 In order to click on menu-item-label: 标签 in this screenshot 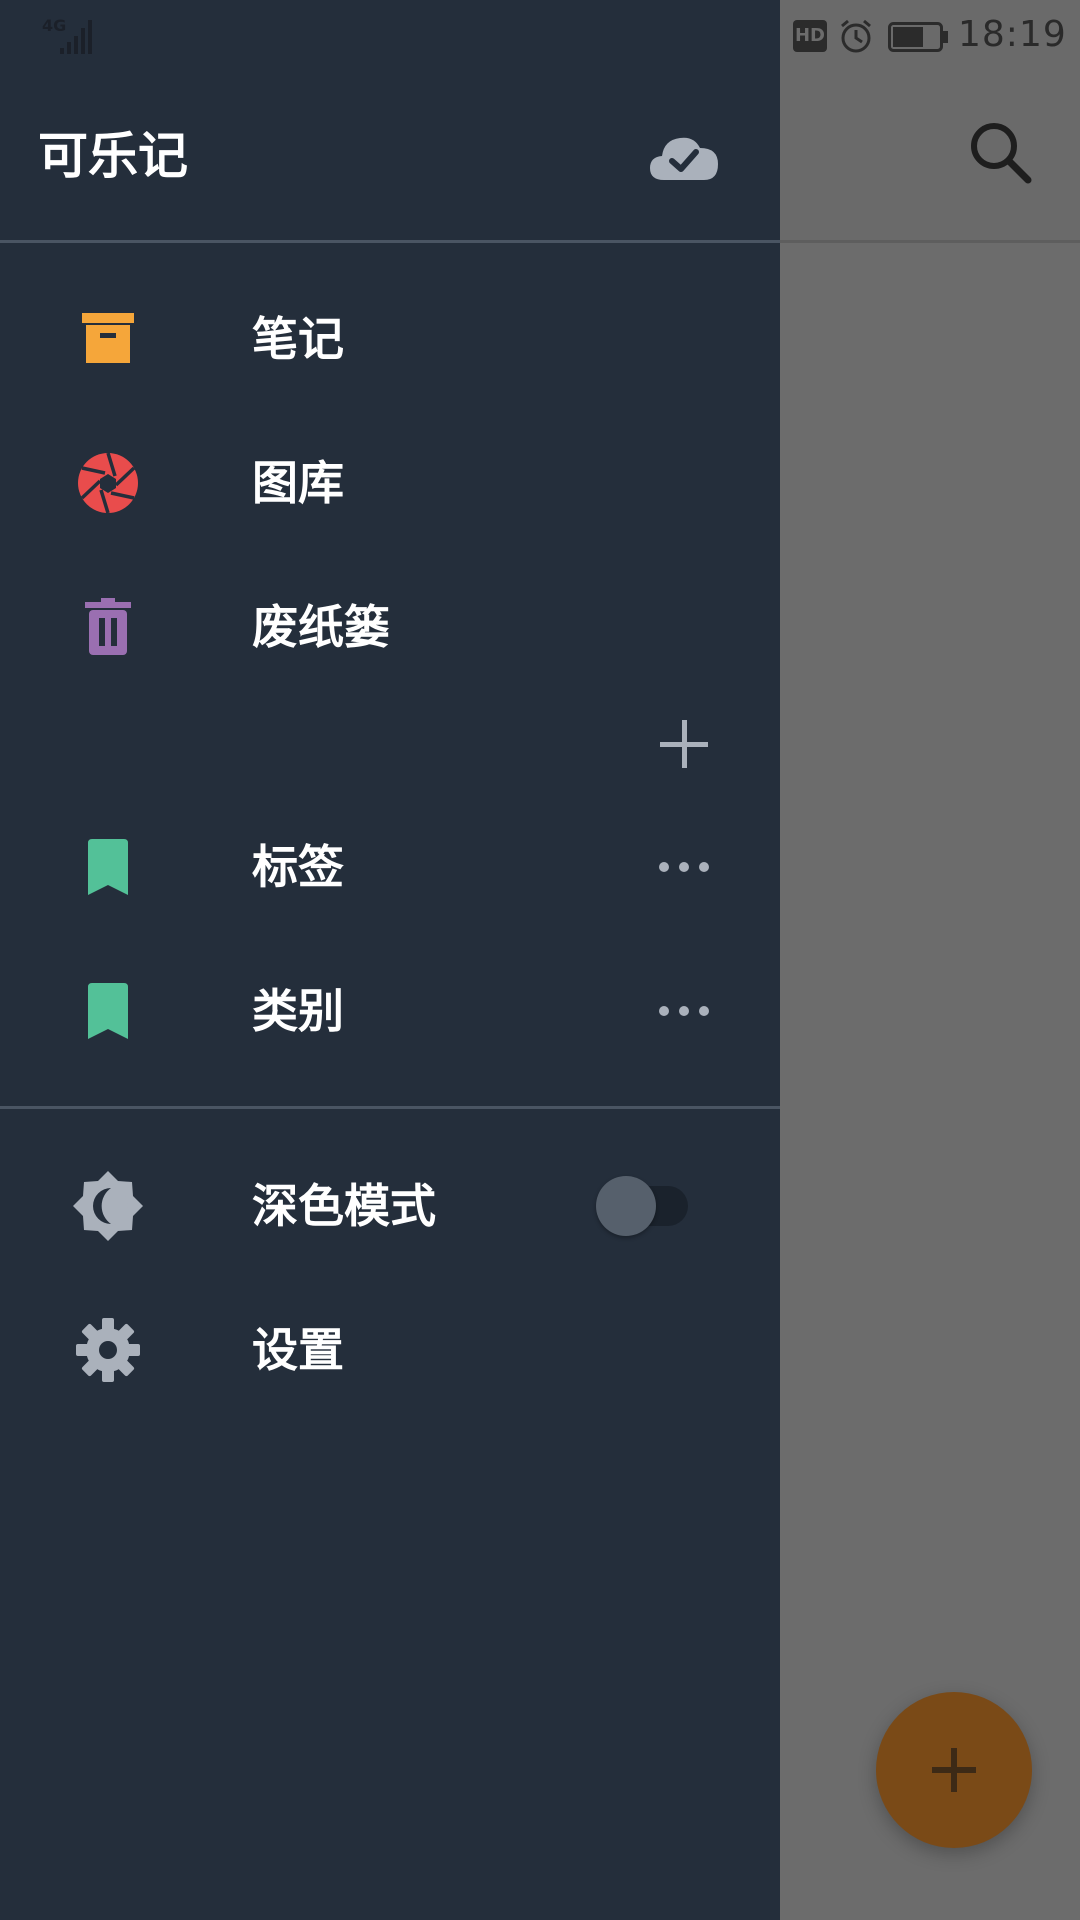, I will do `click(298, 867)`.